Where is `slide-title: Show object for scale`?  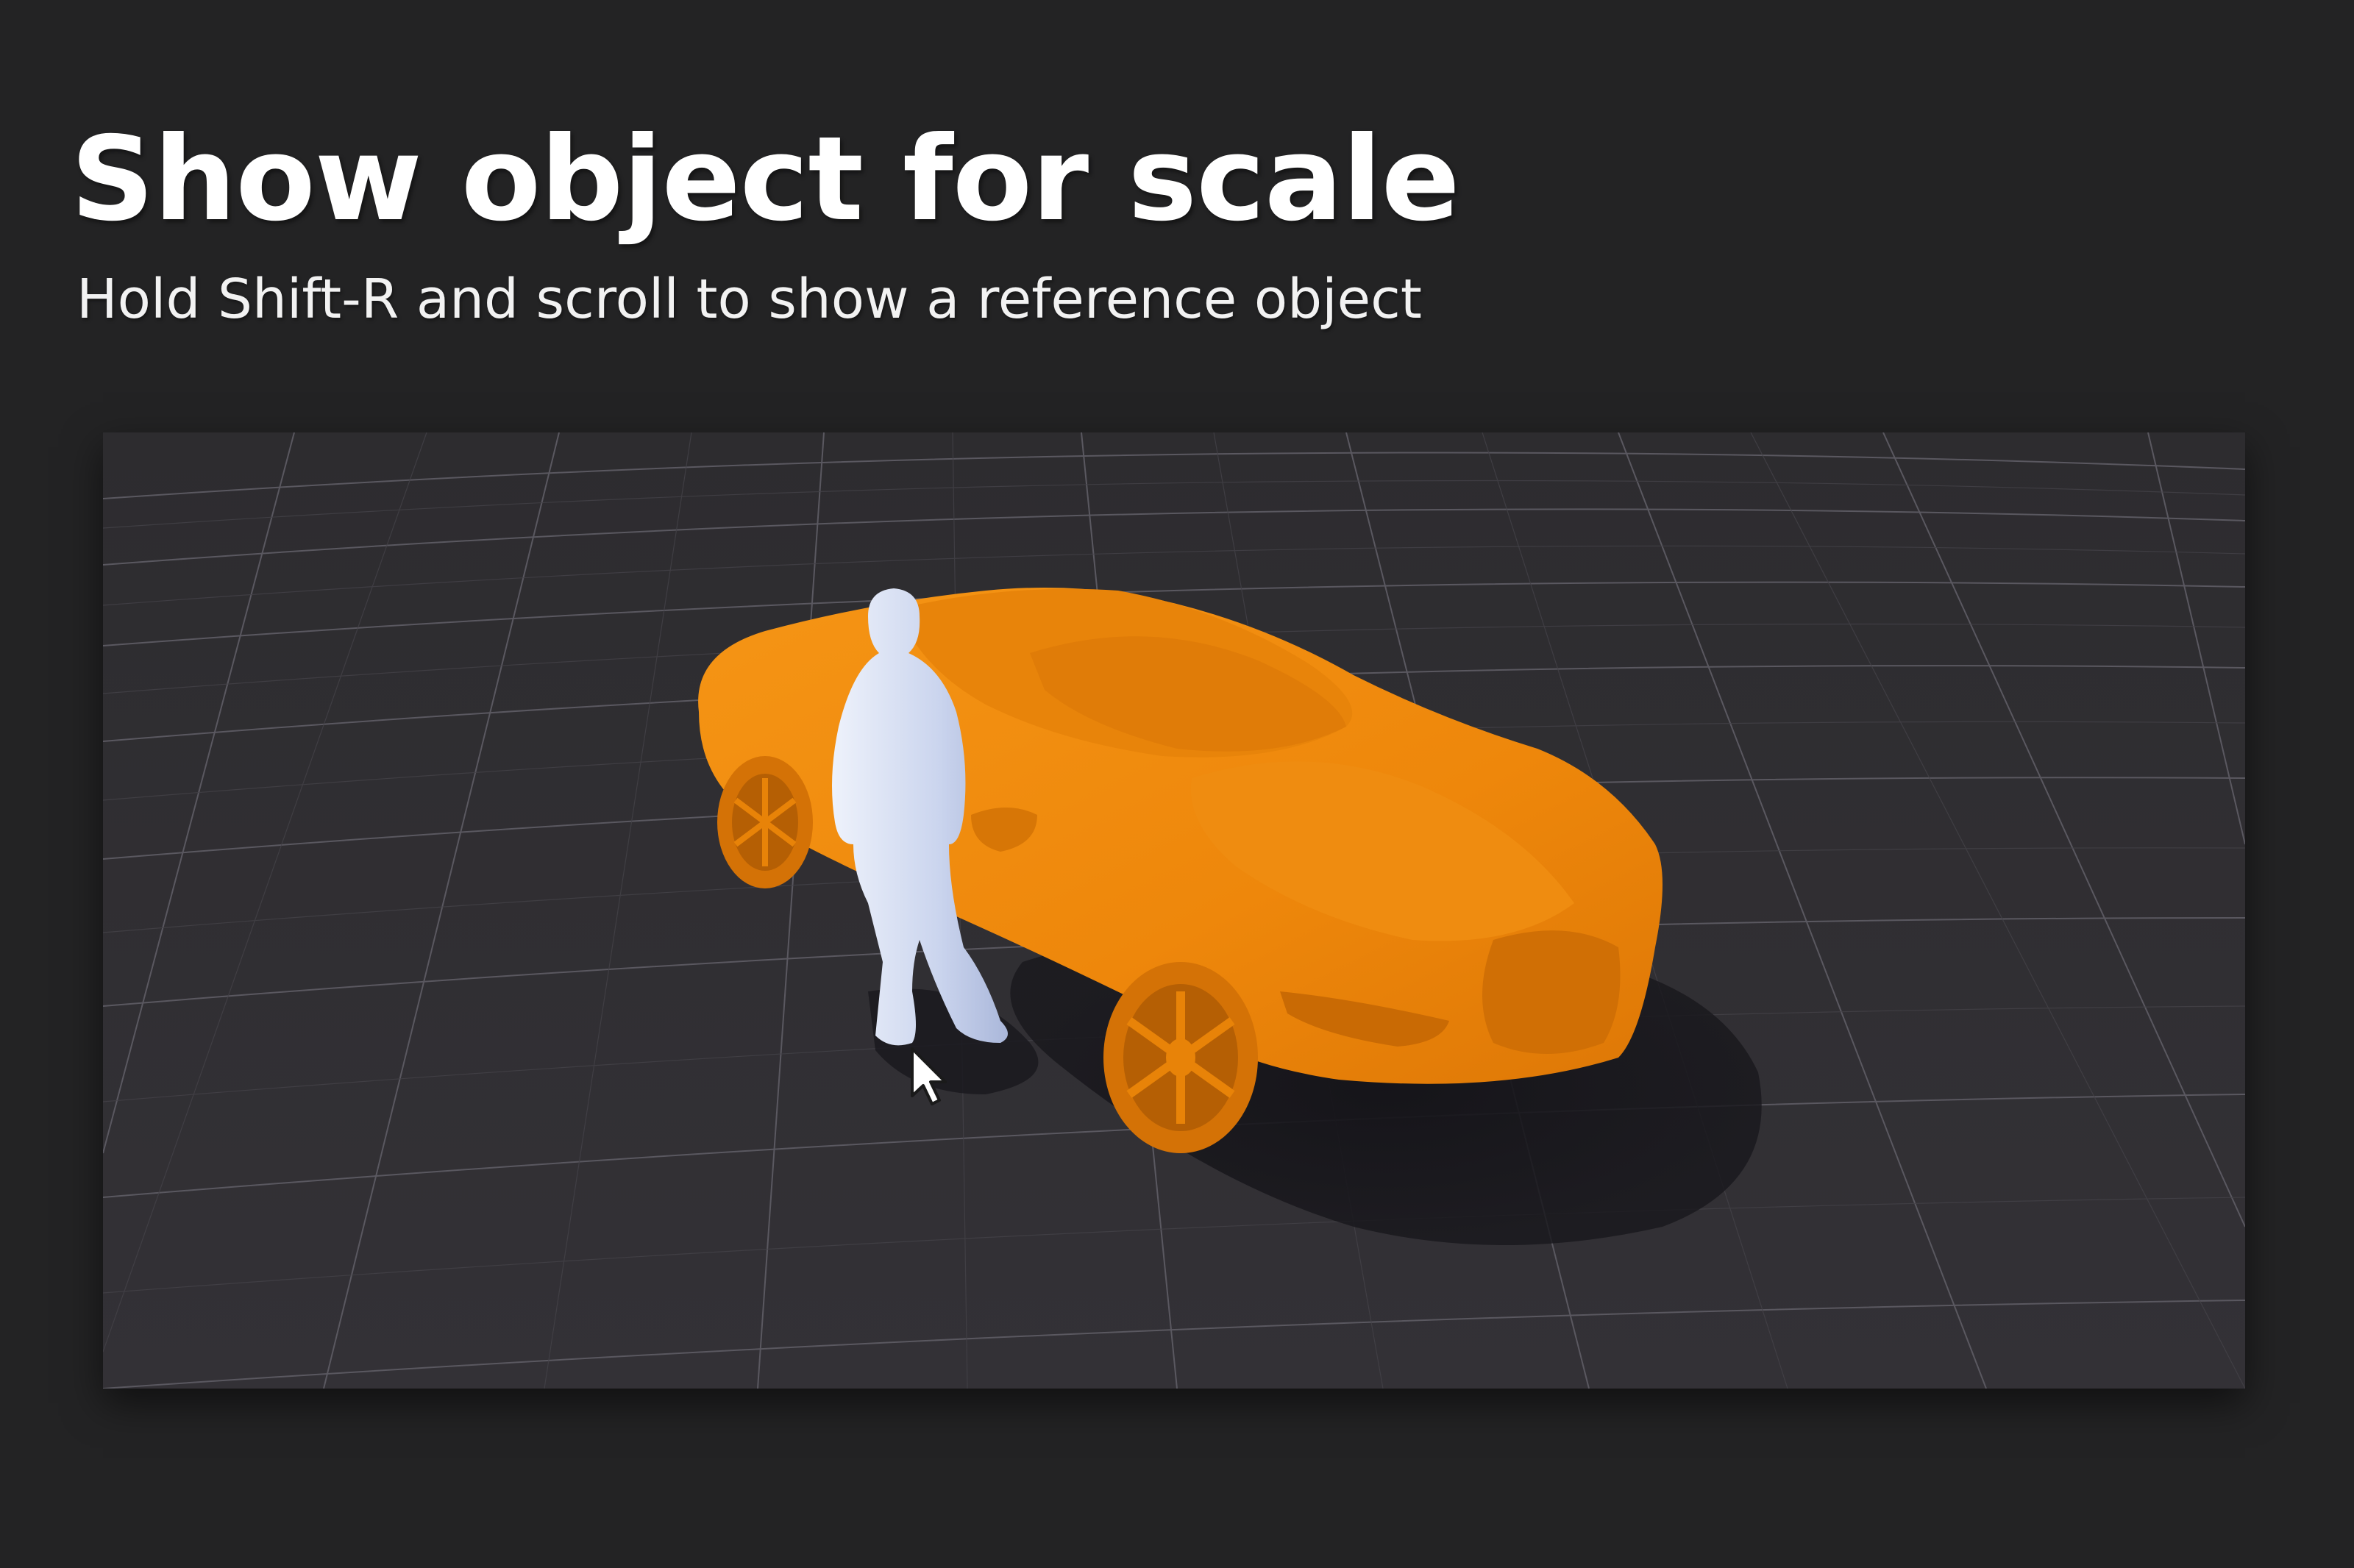 slide-title: Show object for scale is located at coordinates (765, 179).